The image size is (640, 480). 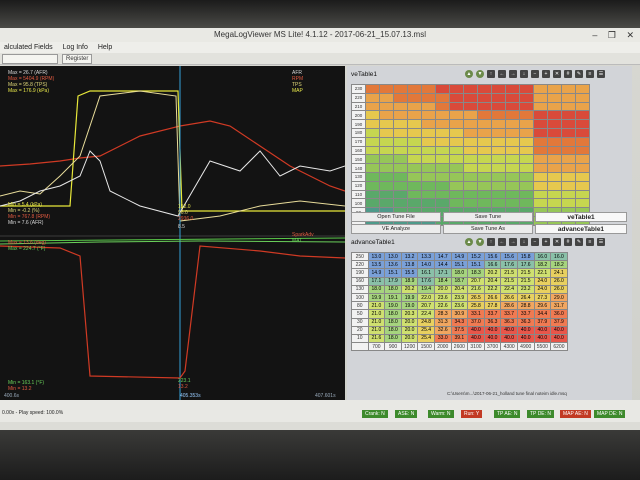 What do you see at coordinates (513, 242) in the screenshot?
I see `adv-arrow-right-icon: →` at bounding box center [513, 242].